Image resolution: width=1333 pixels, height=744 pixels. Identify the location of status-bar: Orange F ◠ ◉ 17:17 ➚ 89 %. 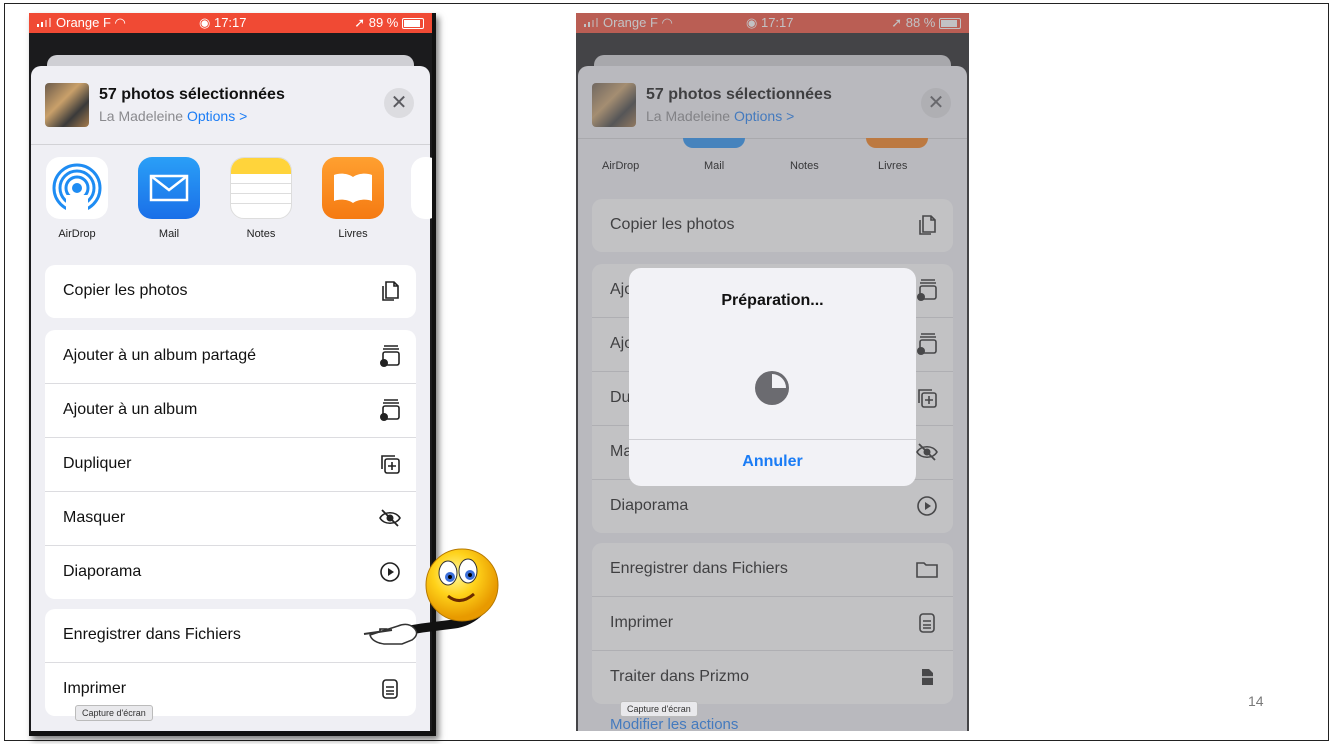
(230, 23).